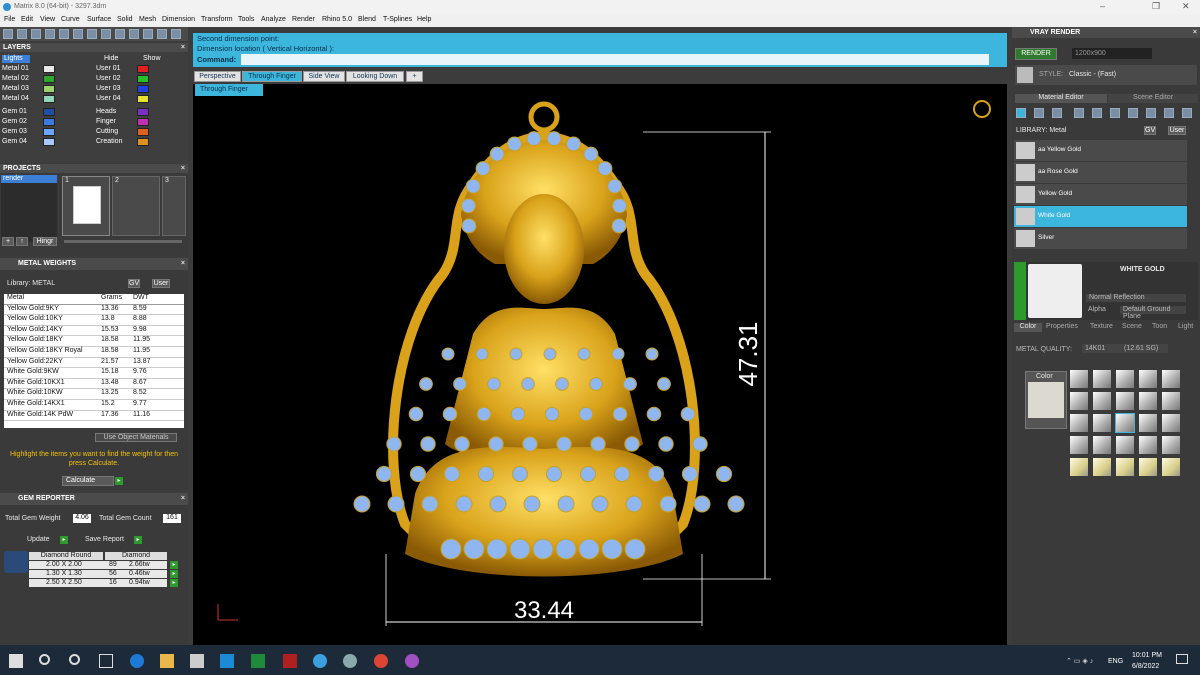 Image resolution: width=1200 pixels, height=675 pixels. I want to click on expand-arrow-icon, so click(1020, 291).